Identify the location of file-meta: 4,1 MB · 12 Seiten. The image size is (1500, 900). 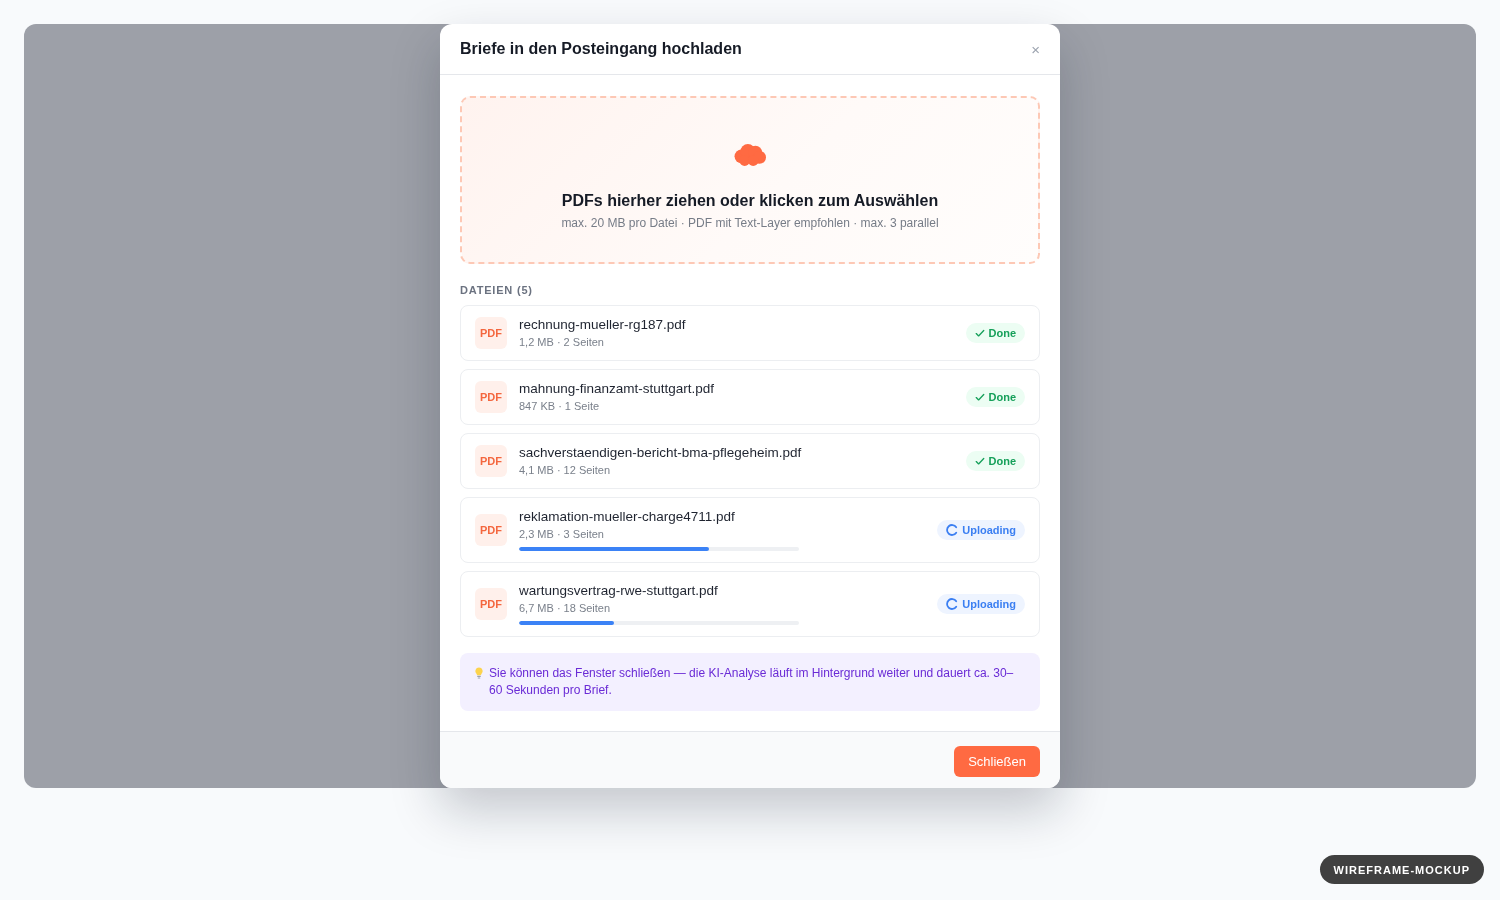
(565, 470).